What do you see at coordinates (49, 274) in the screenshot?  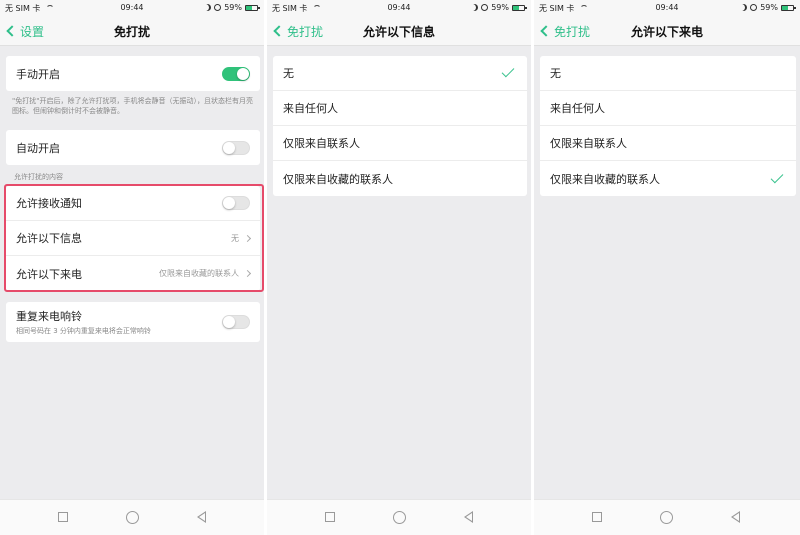 I see `calls-label: 允许以下来电` at bounding box center [49, 274].